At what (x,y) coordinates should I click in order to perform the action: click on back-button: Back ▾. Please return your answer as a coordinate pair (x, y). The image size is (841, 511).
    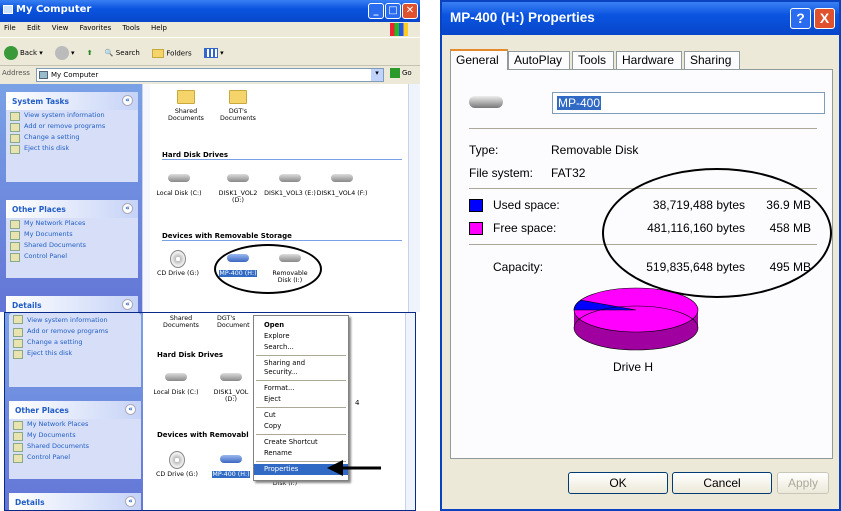
    Looking at the image, I should click on (23, 53).